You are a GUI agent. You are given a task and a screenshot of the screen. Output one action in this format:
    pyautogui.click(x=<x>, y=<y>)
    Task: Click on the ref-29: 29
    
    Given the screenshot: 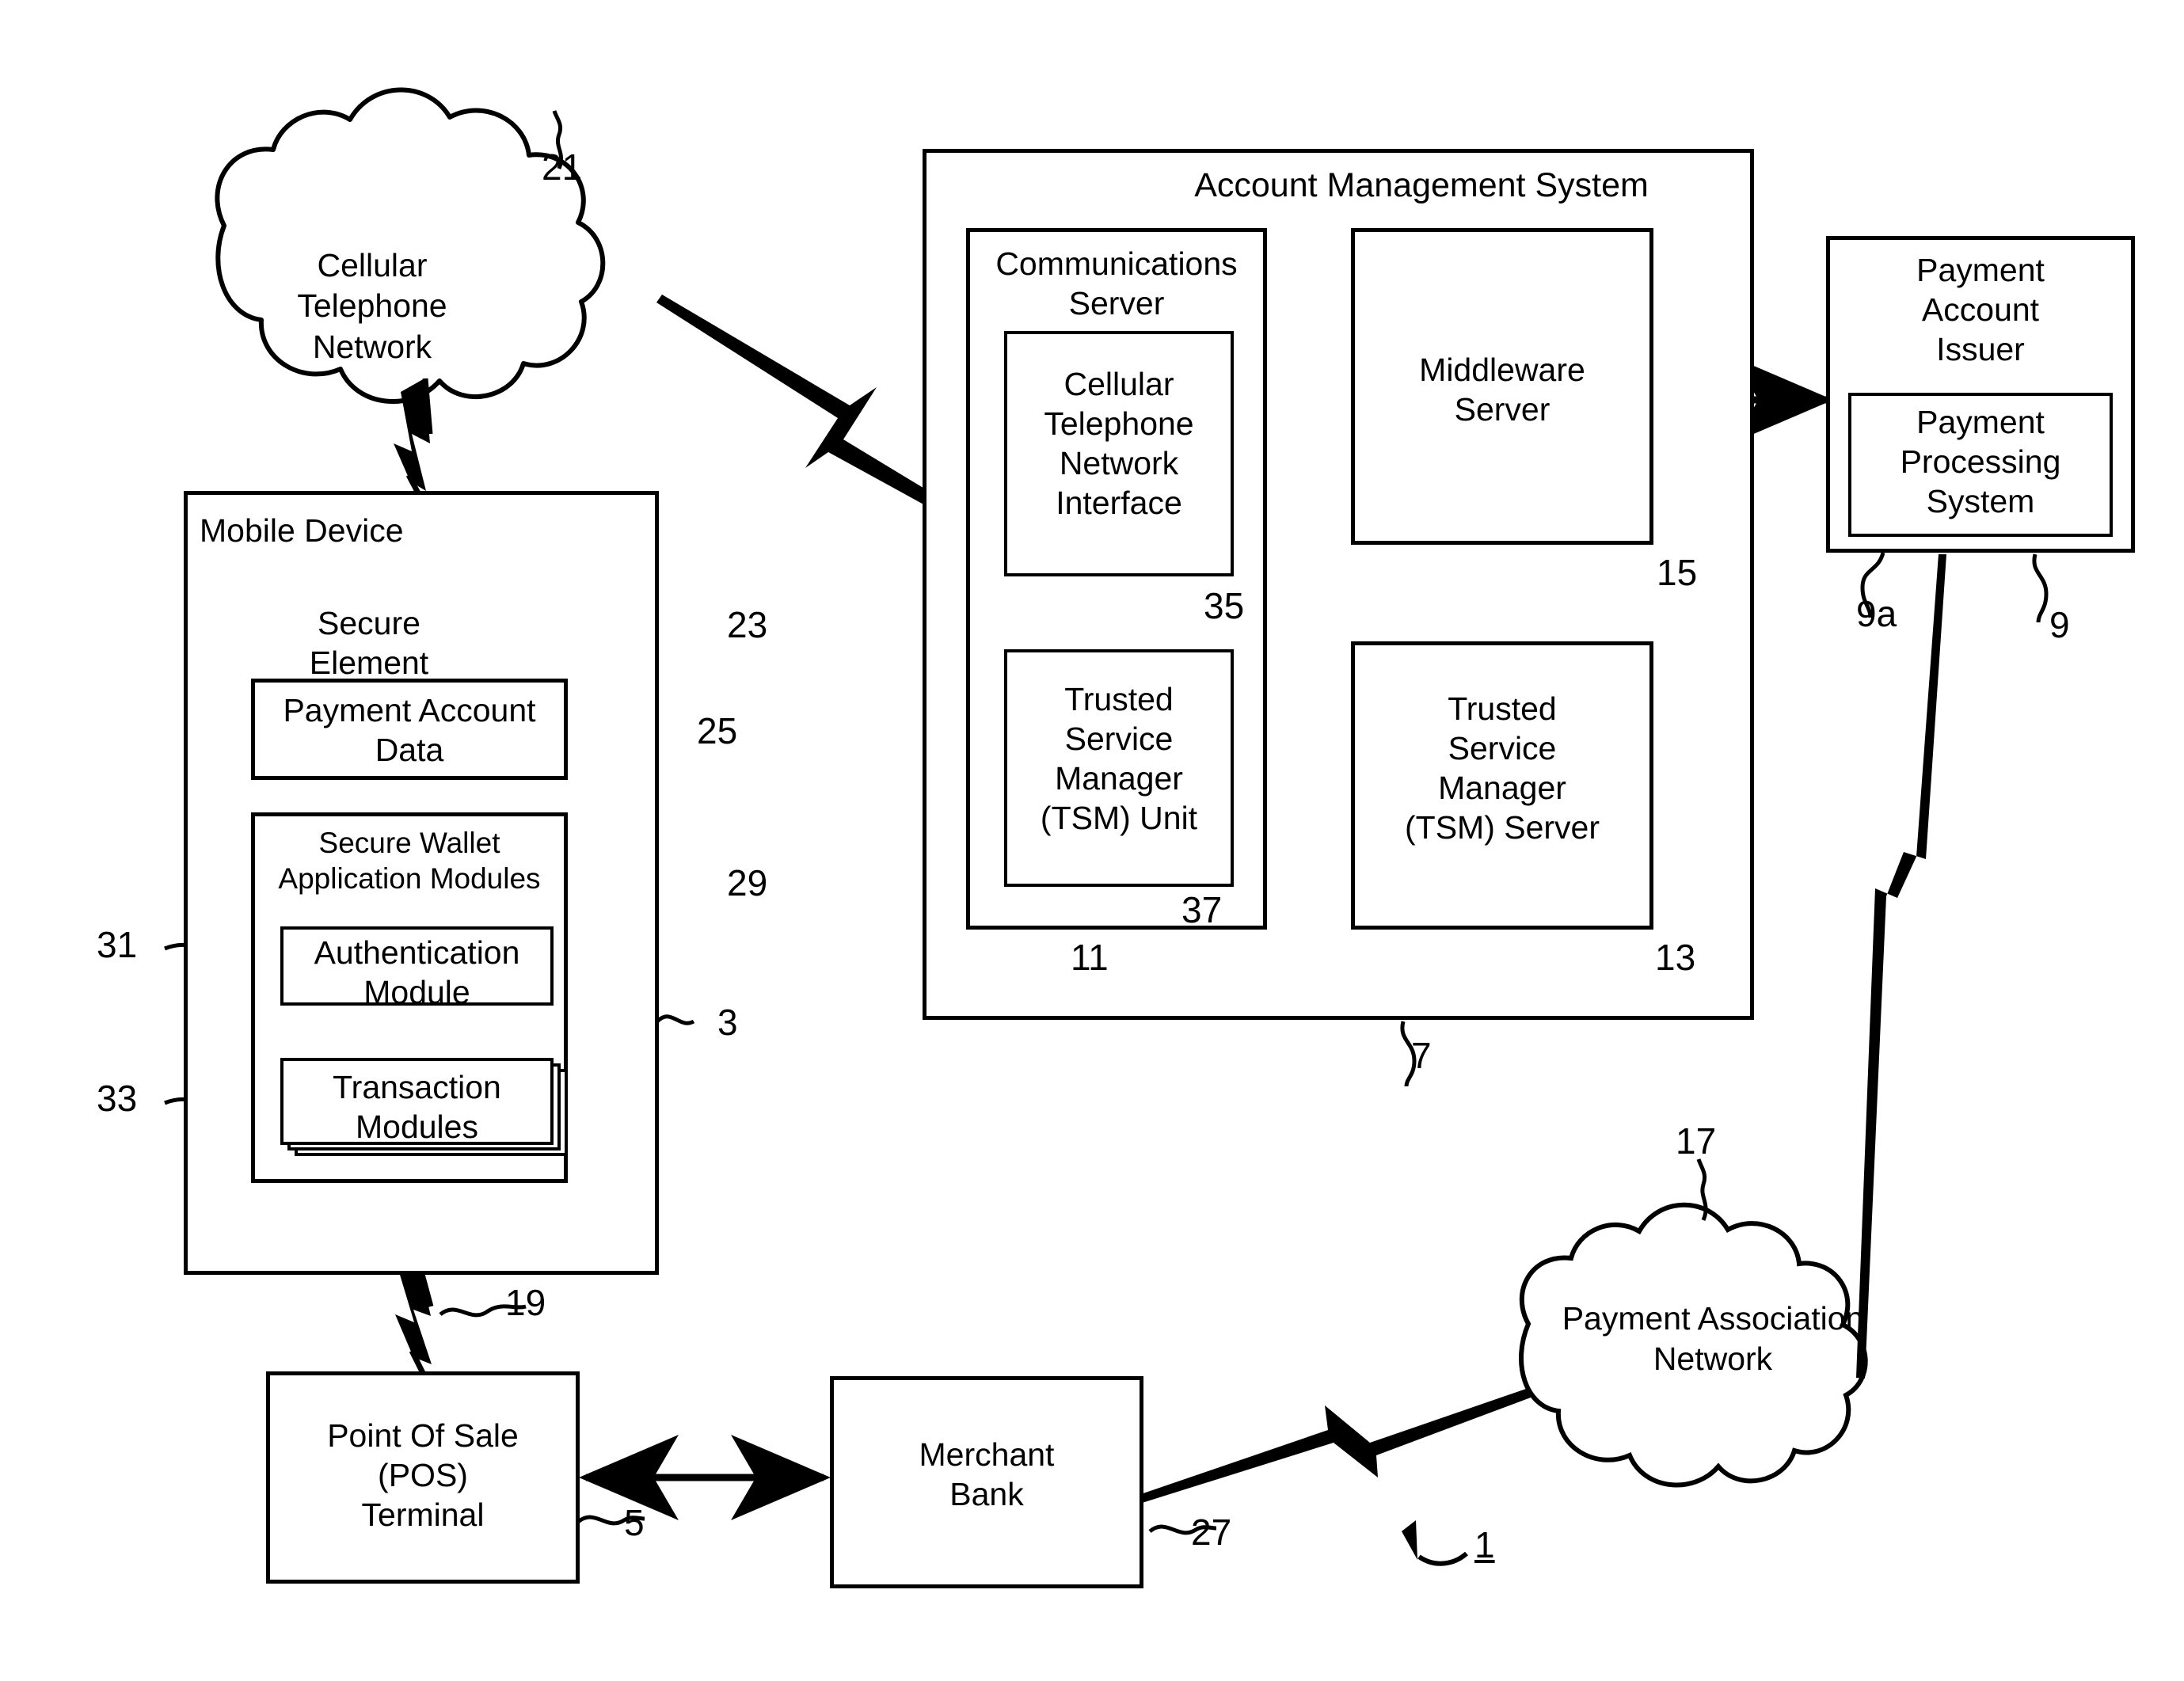 What is the action you would take?
    pyautogui.click(x=747, y=882)
    